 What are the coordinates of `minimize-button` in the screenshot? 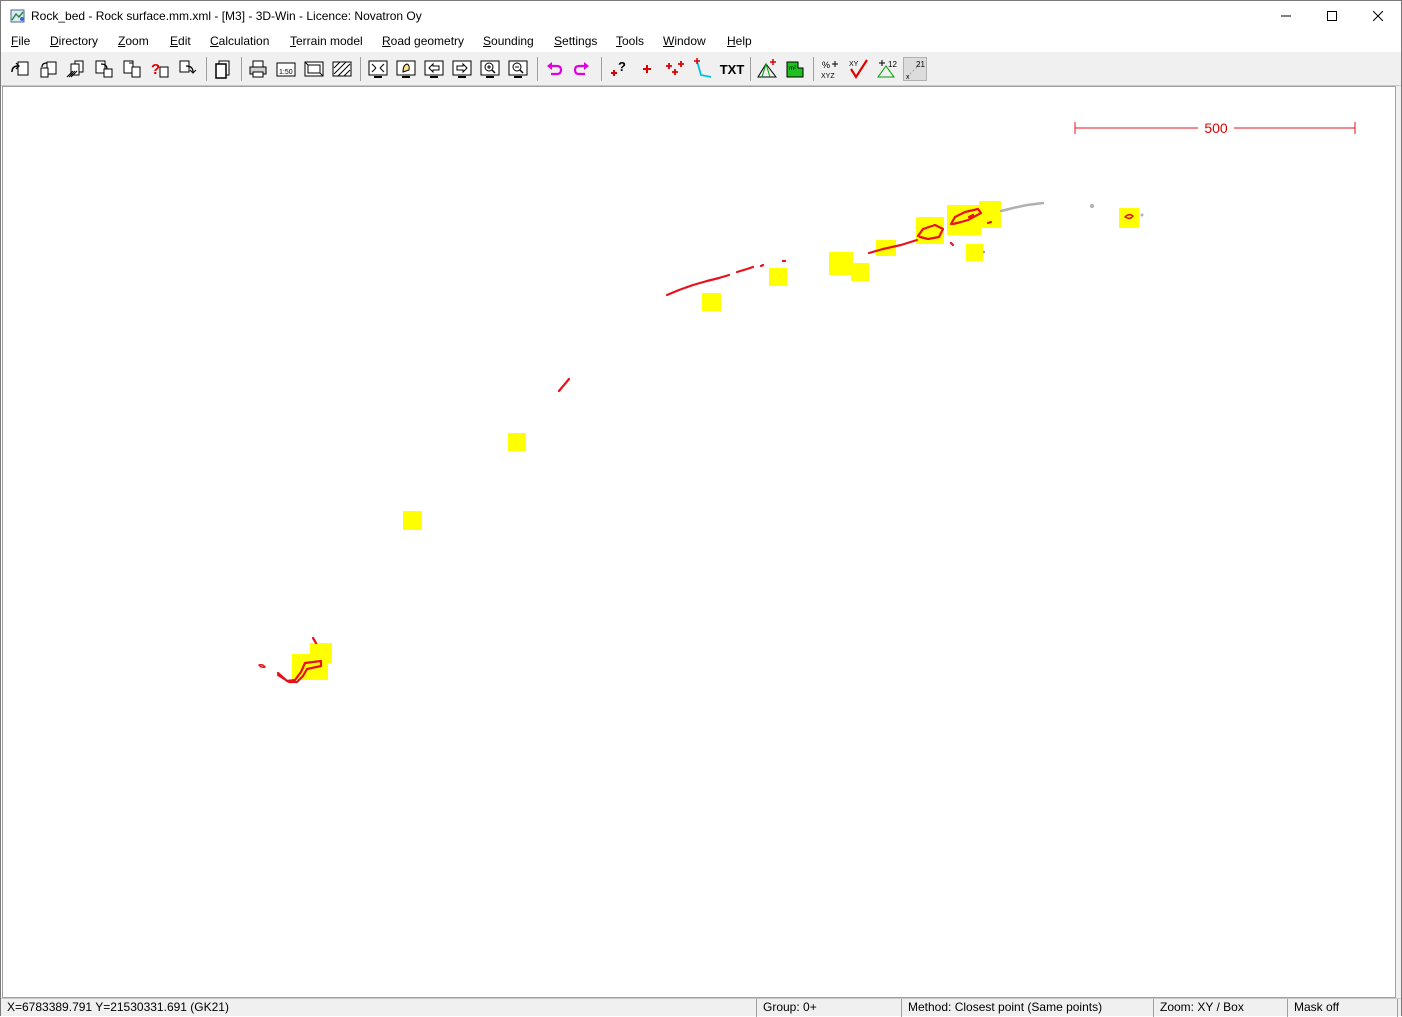 It's located at (1286, 16).